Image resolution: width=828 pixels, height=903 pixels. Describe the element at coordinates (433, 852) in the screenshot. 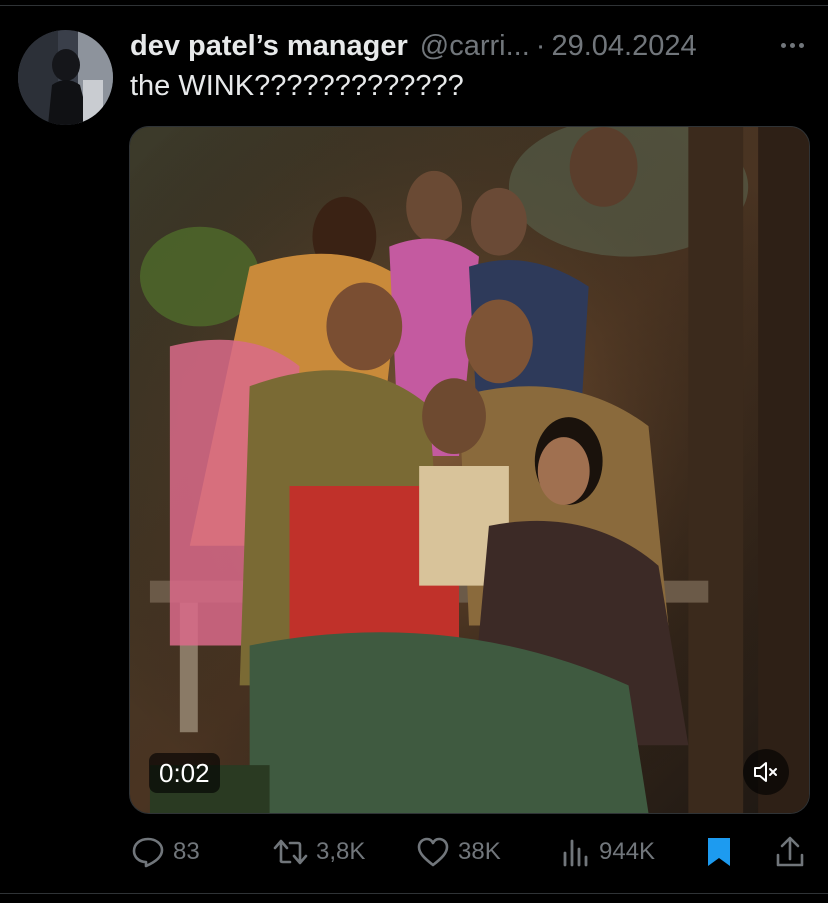

I see `heart-icon` at that location.